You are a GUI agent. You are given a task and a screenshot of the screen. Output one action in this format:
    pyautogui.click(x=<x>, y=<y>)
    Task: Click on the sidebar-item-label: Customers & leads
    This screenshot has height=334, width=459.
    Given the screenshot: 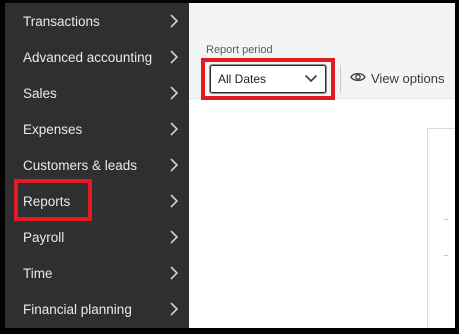 What is the action you would take?
    pyautogui.click(x=80, y=165)
    